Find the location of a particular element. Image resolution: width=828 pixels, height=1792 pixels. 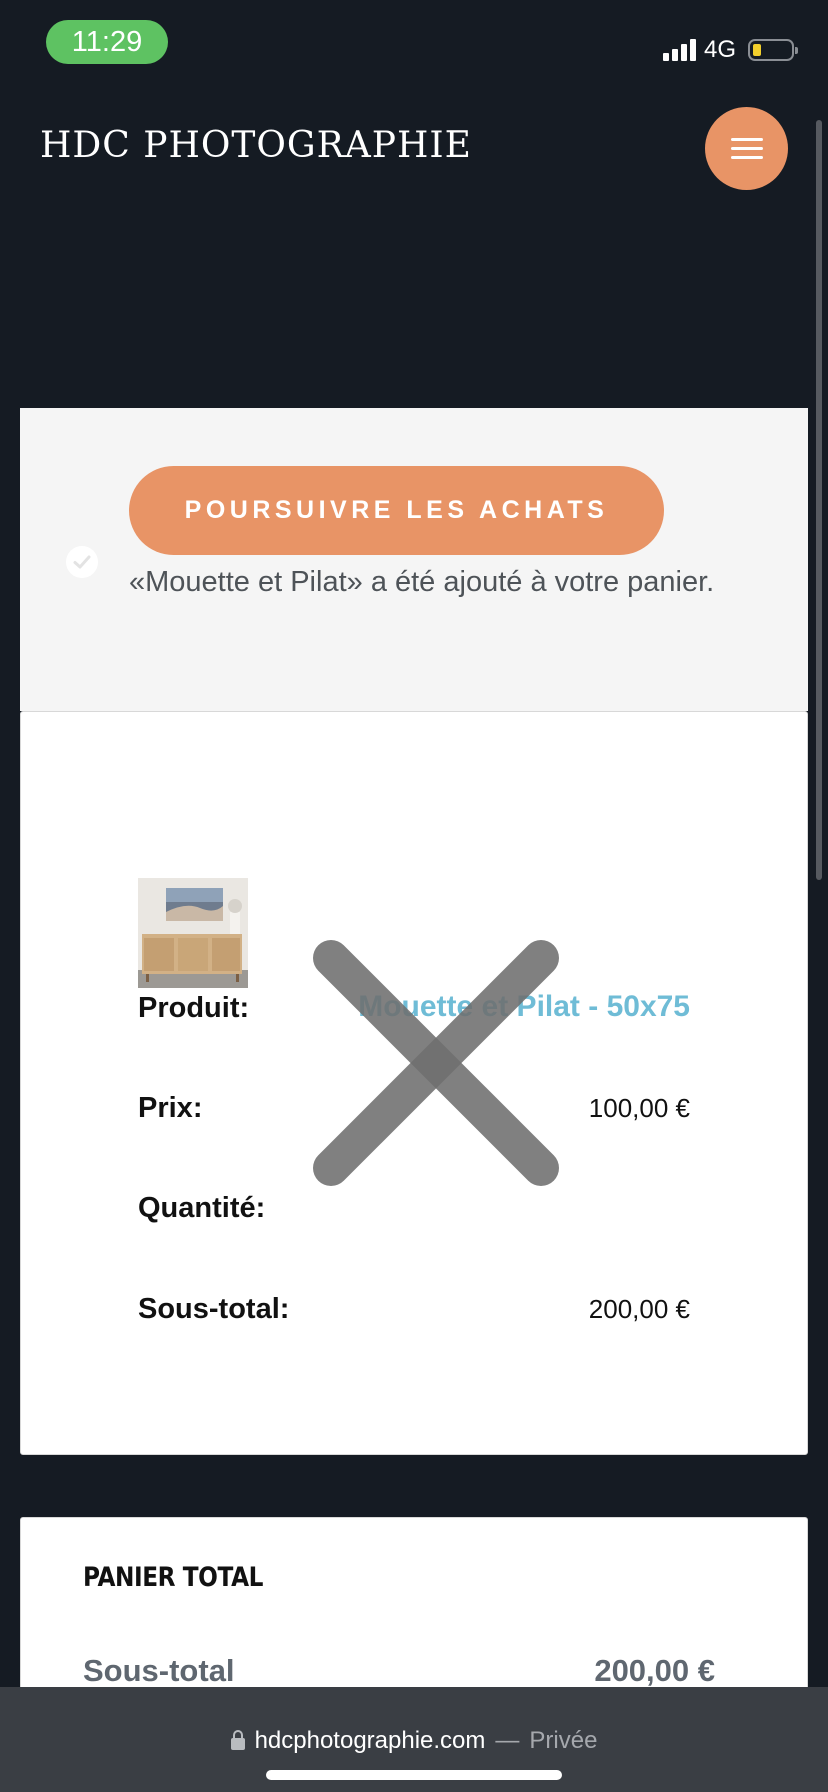

scrollbar is located at coordinates (819, 500).